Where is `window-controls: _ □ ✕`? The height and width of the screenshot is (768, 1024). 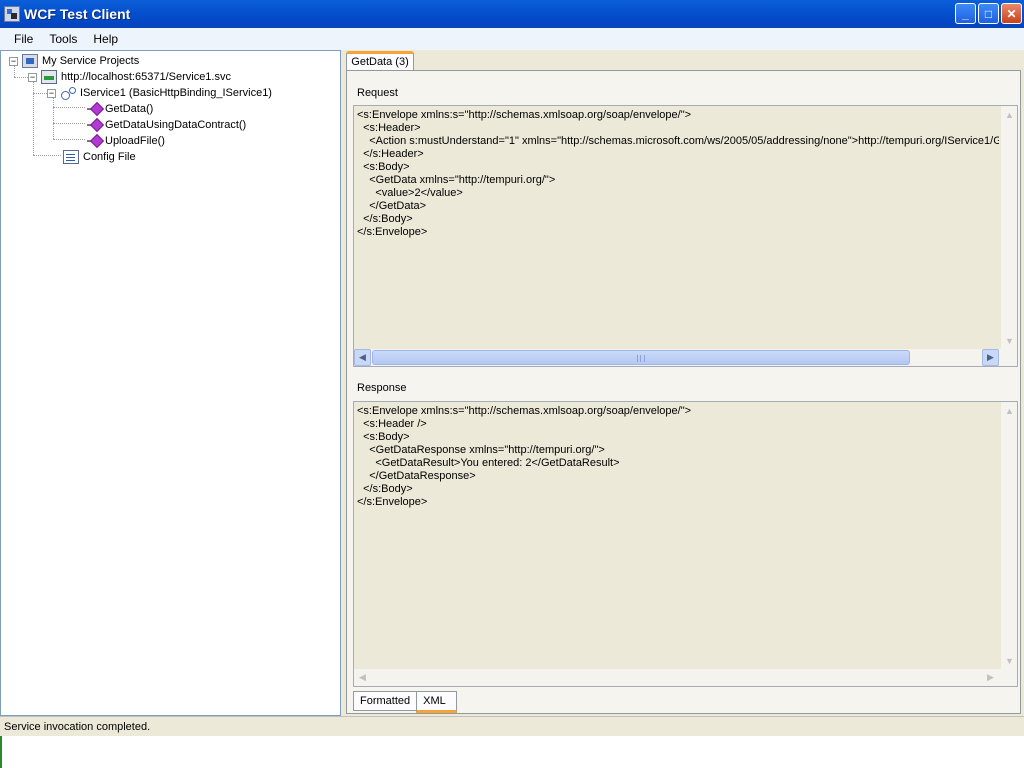
window-controls: _ □ ✕ is located at coordinates (988, 13).